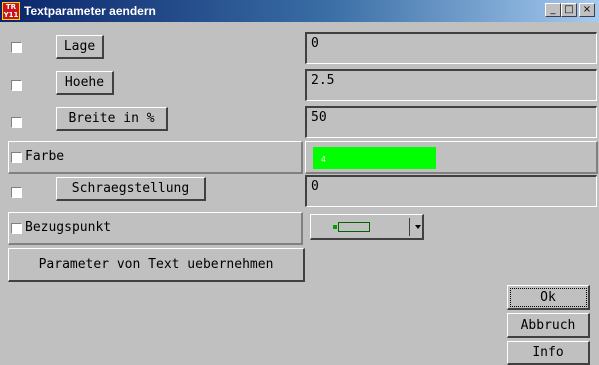  What do you see at coordinates (11, 15) in the screenshot?
I see `app-icon-text-bottom: Y11` at bounding box center [11, 15].